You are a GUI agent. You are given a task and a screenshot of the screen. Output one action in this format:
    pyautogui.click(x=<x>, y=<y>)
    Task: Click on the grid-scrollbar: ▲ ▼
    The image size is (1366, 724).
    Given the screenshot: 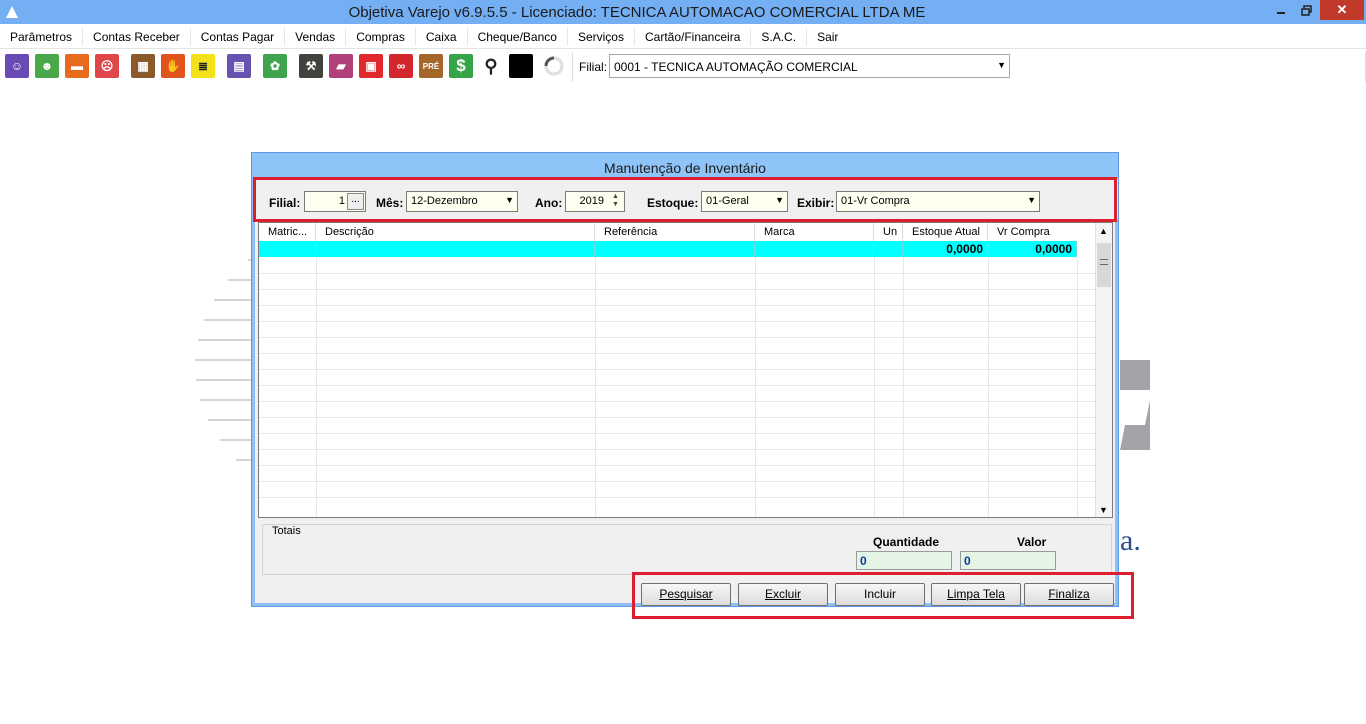 What is the action you would take?
    pyautogui.click(x=1103, y=370)
    